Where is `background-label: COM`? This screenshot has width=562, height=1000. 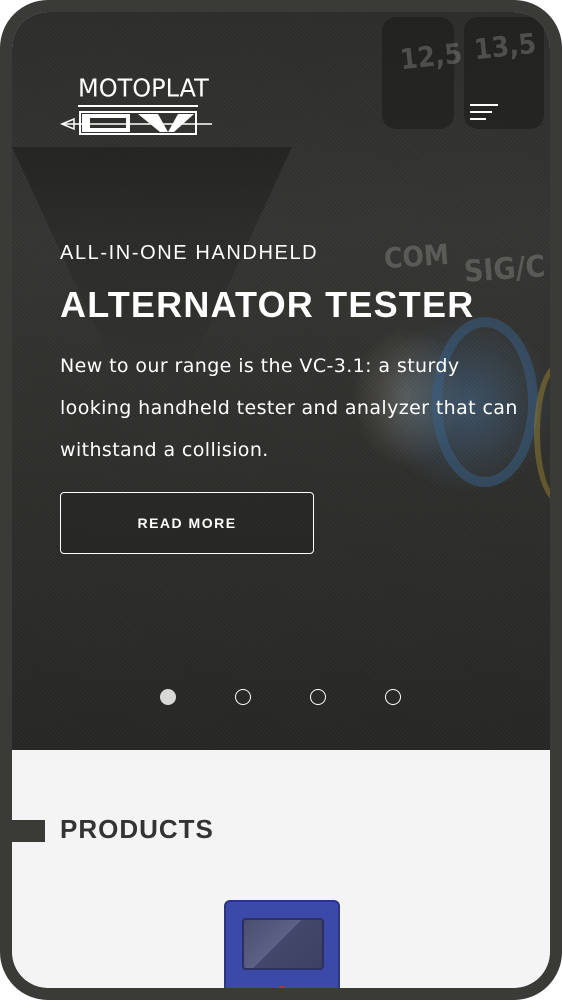
background-label: COM is located at coordinates (416, 256).